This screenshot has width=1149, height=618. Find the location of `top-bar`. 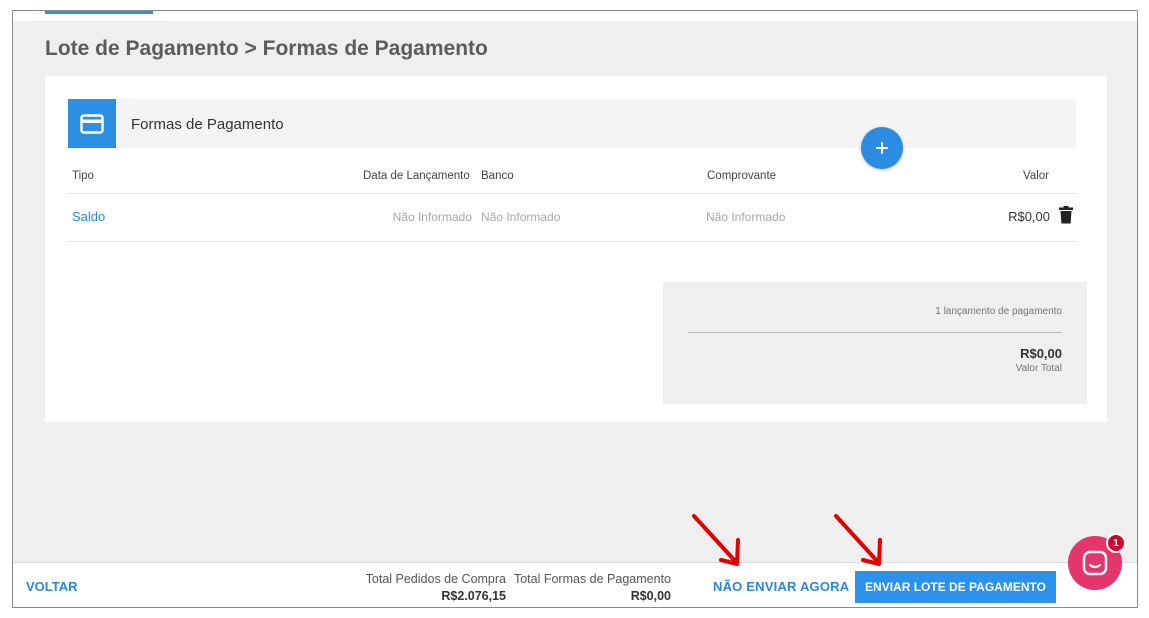

top-bar is located at coordinates (575, 16).